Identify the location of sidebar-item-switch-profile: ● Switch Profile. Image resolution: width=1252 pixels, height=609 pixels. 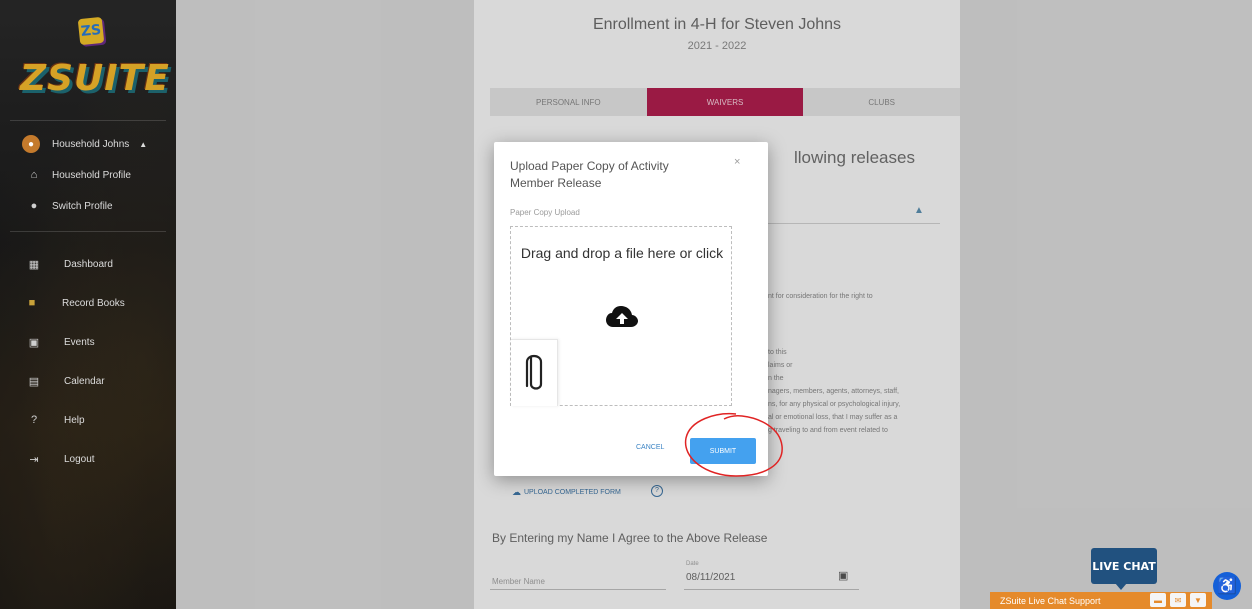
(88, 206).